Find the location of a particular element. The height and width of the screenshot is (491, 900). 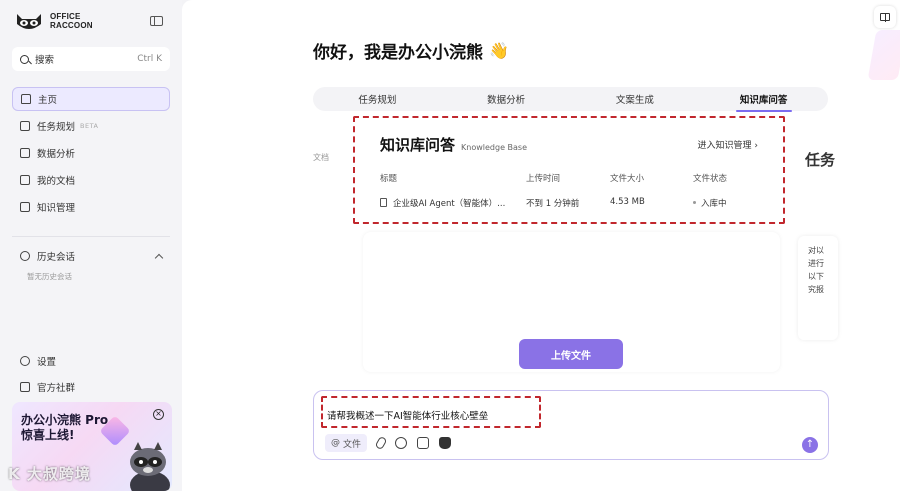

history-toggle: 历史会话 is located at coordinates (91, 256).